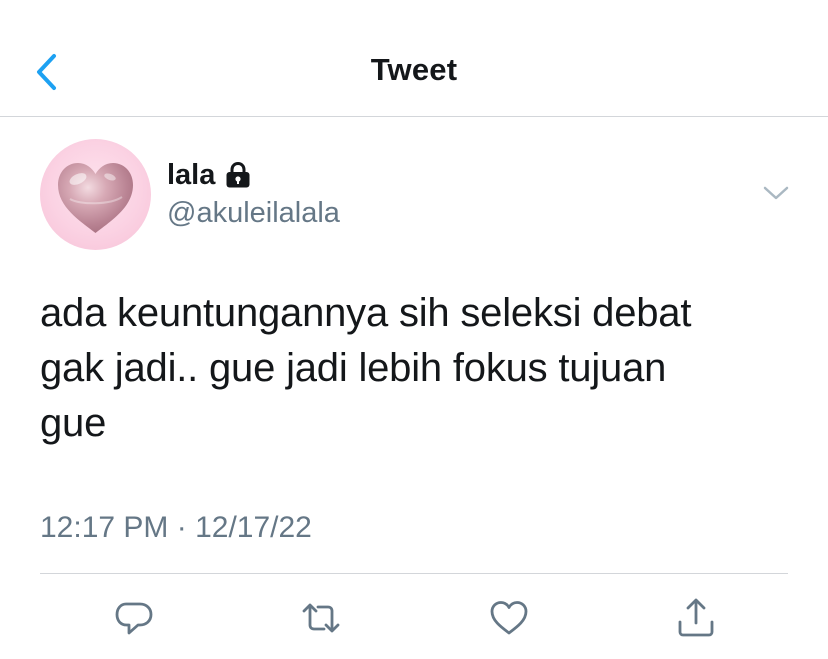 This screenshot has height=659, width=828. I want to click on like-button, so click(509, 618).